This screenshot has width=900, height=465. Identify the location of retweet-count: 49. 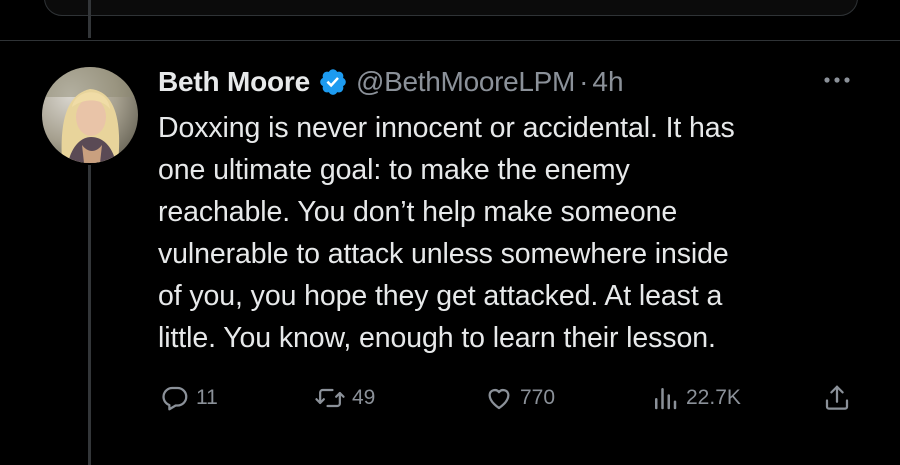
(364, 397).